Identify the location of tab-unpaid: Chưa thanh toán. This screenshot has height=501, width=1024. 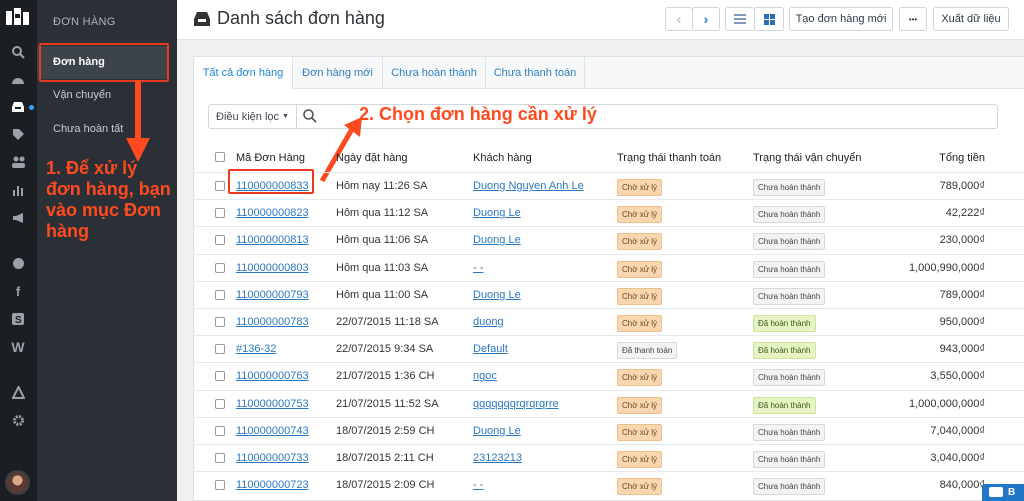
(535, 73).